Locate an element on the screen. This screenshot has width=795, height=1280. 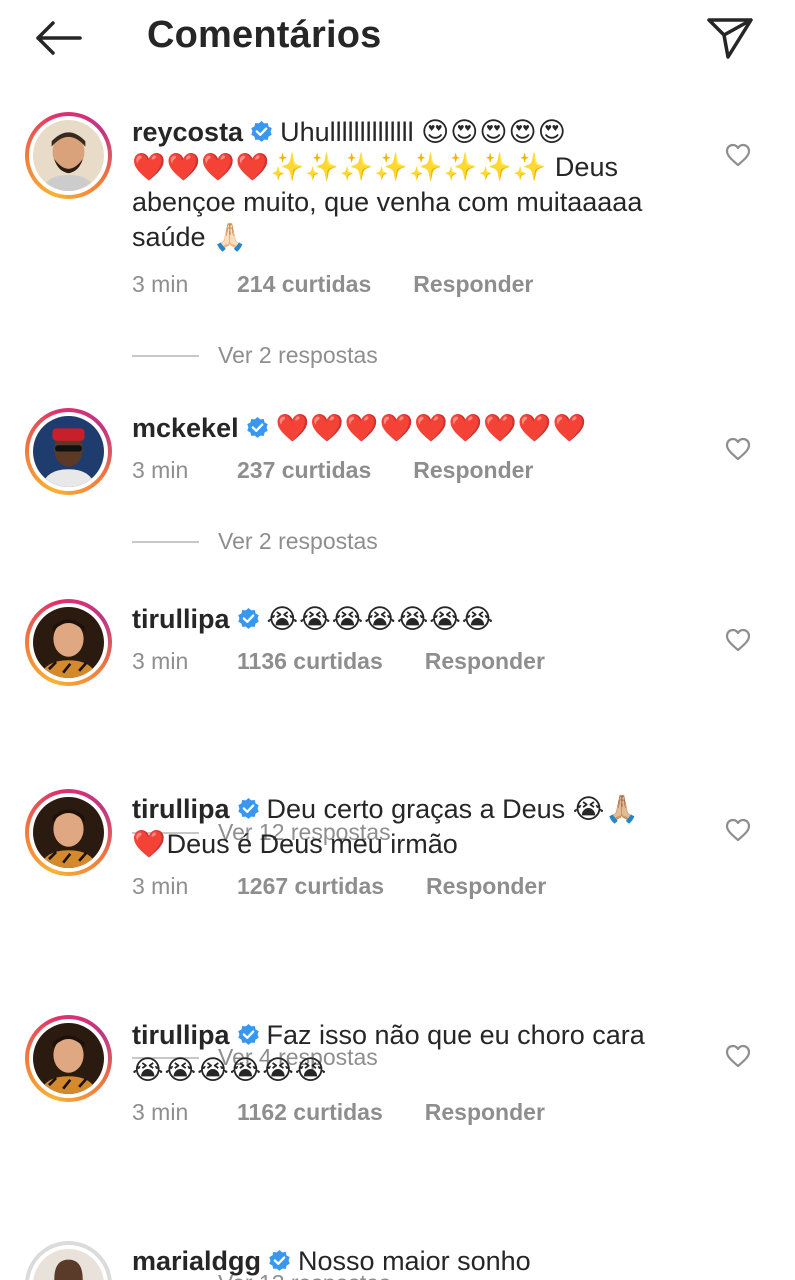
likes-count: 214 curtidas is located at coordinates (304, 284).